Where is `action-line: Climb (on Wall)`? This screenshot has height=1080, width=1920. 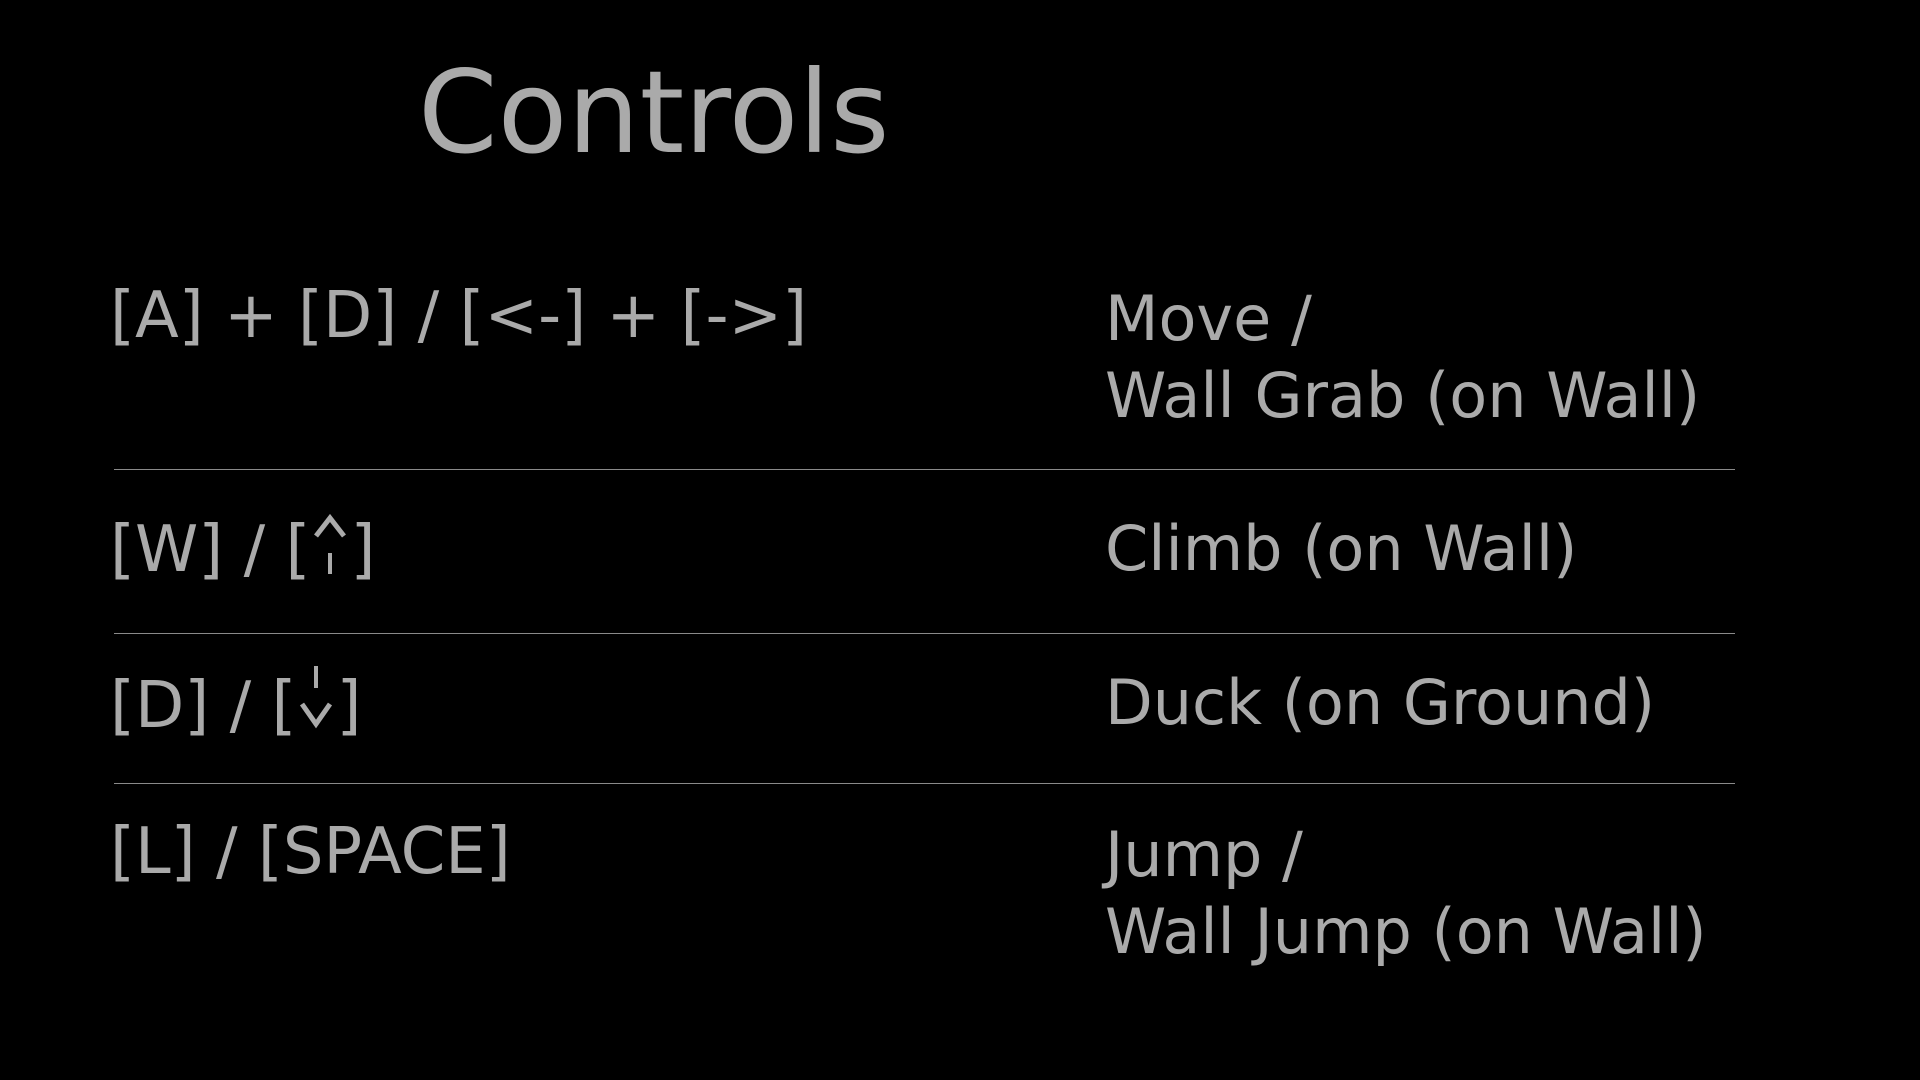 action-line: Climb (on Wall) is located at coordinates (1341, 548).